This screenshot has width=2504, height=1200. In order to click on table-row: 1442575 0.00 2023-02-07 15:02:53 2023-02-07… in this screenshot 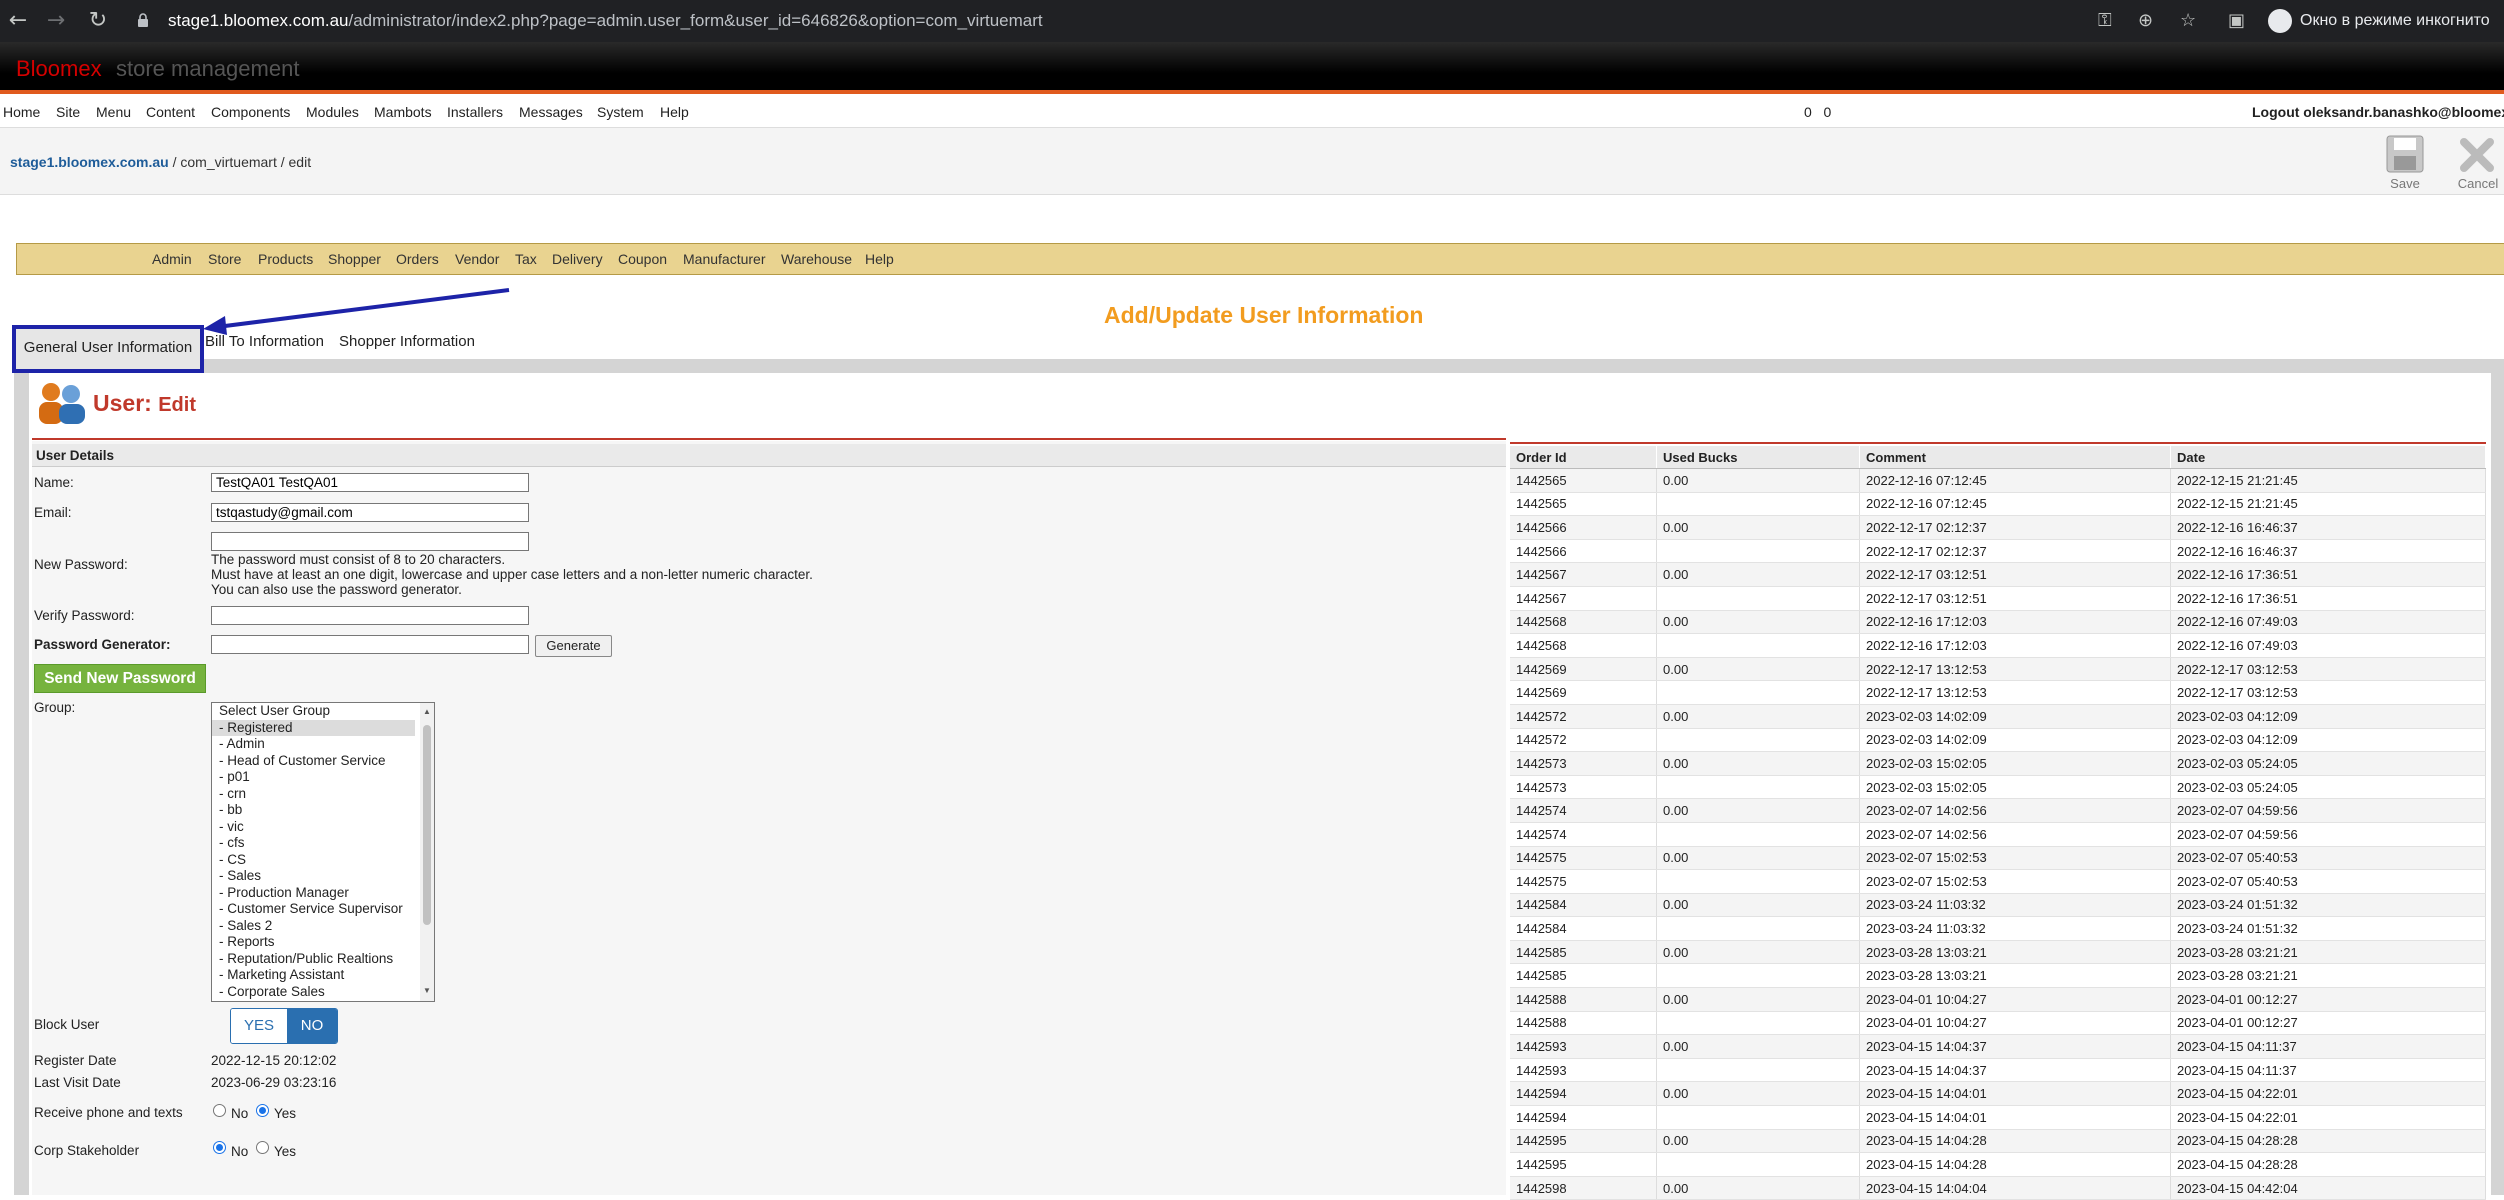, I will do `click(1998, 858)`.